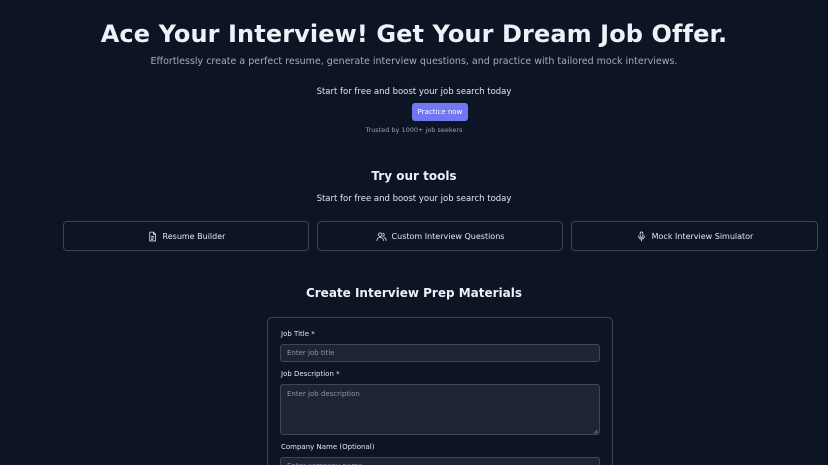  I want to click on custom-interview-questions-label: Custom Interview Questions, so click(448, 236).